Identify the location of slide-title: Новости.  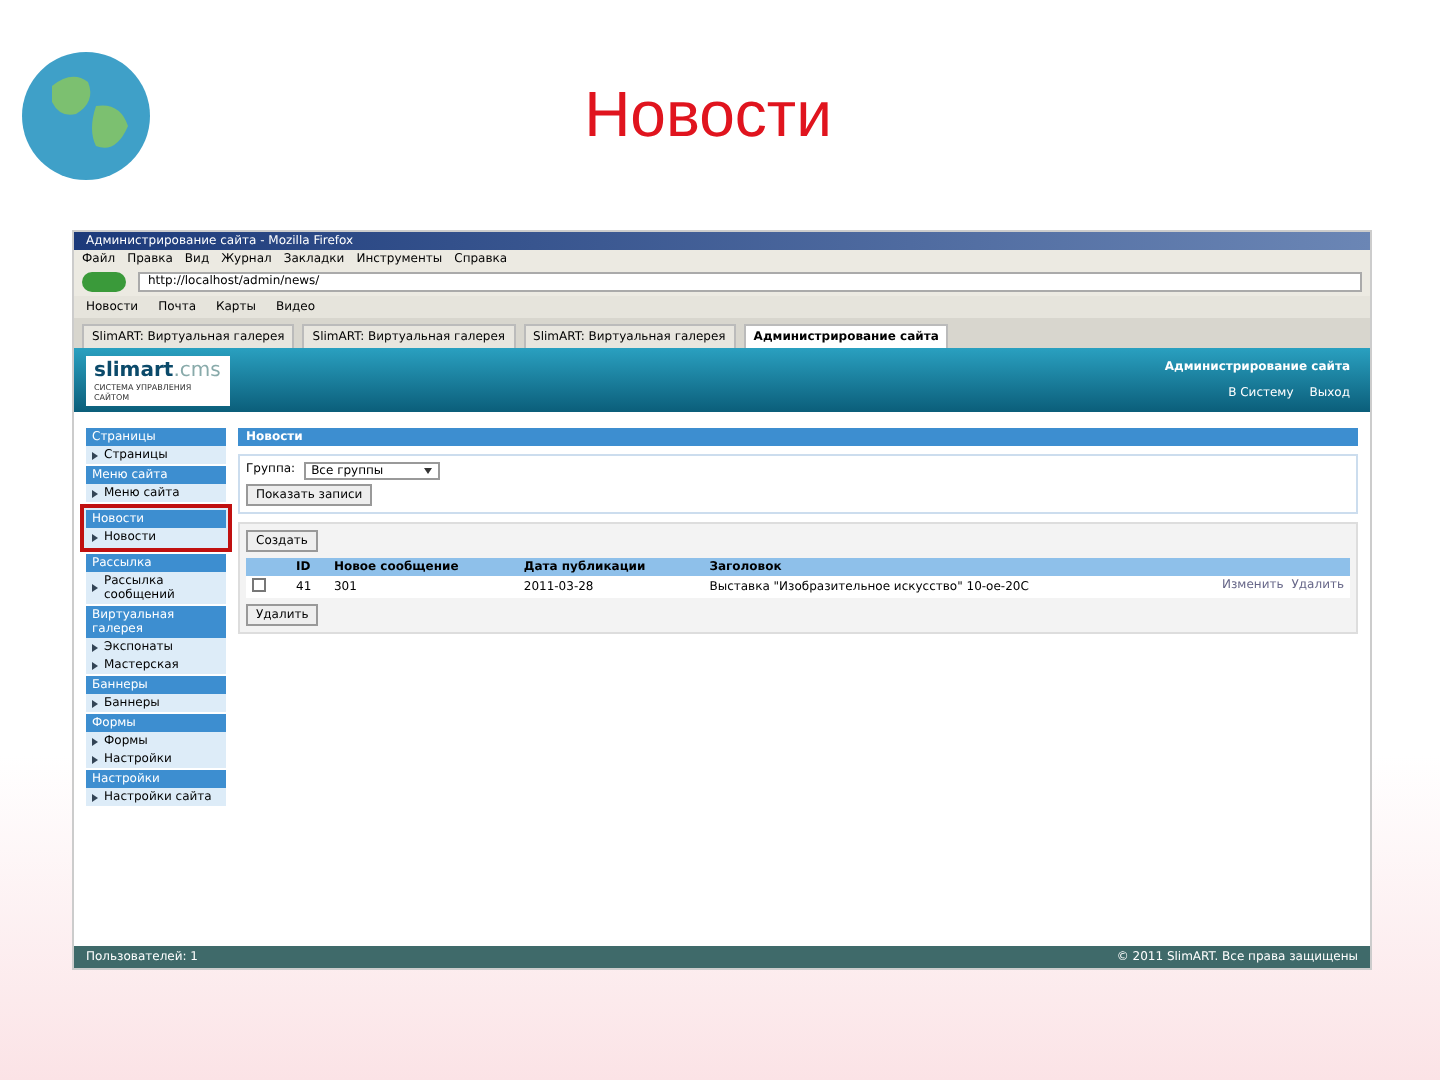
(708, 115).